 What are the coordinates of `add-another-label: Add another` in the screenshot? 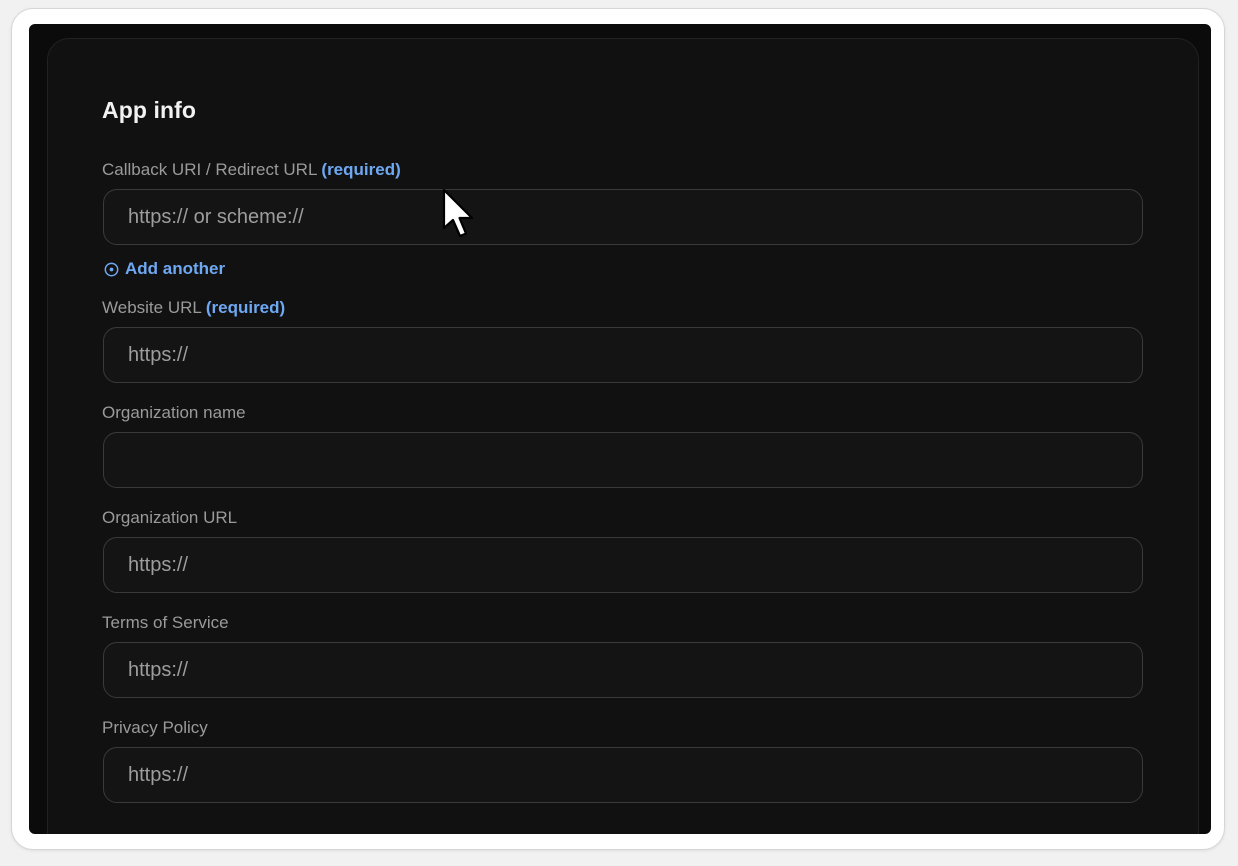 It's located at (175, 268).